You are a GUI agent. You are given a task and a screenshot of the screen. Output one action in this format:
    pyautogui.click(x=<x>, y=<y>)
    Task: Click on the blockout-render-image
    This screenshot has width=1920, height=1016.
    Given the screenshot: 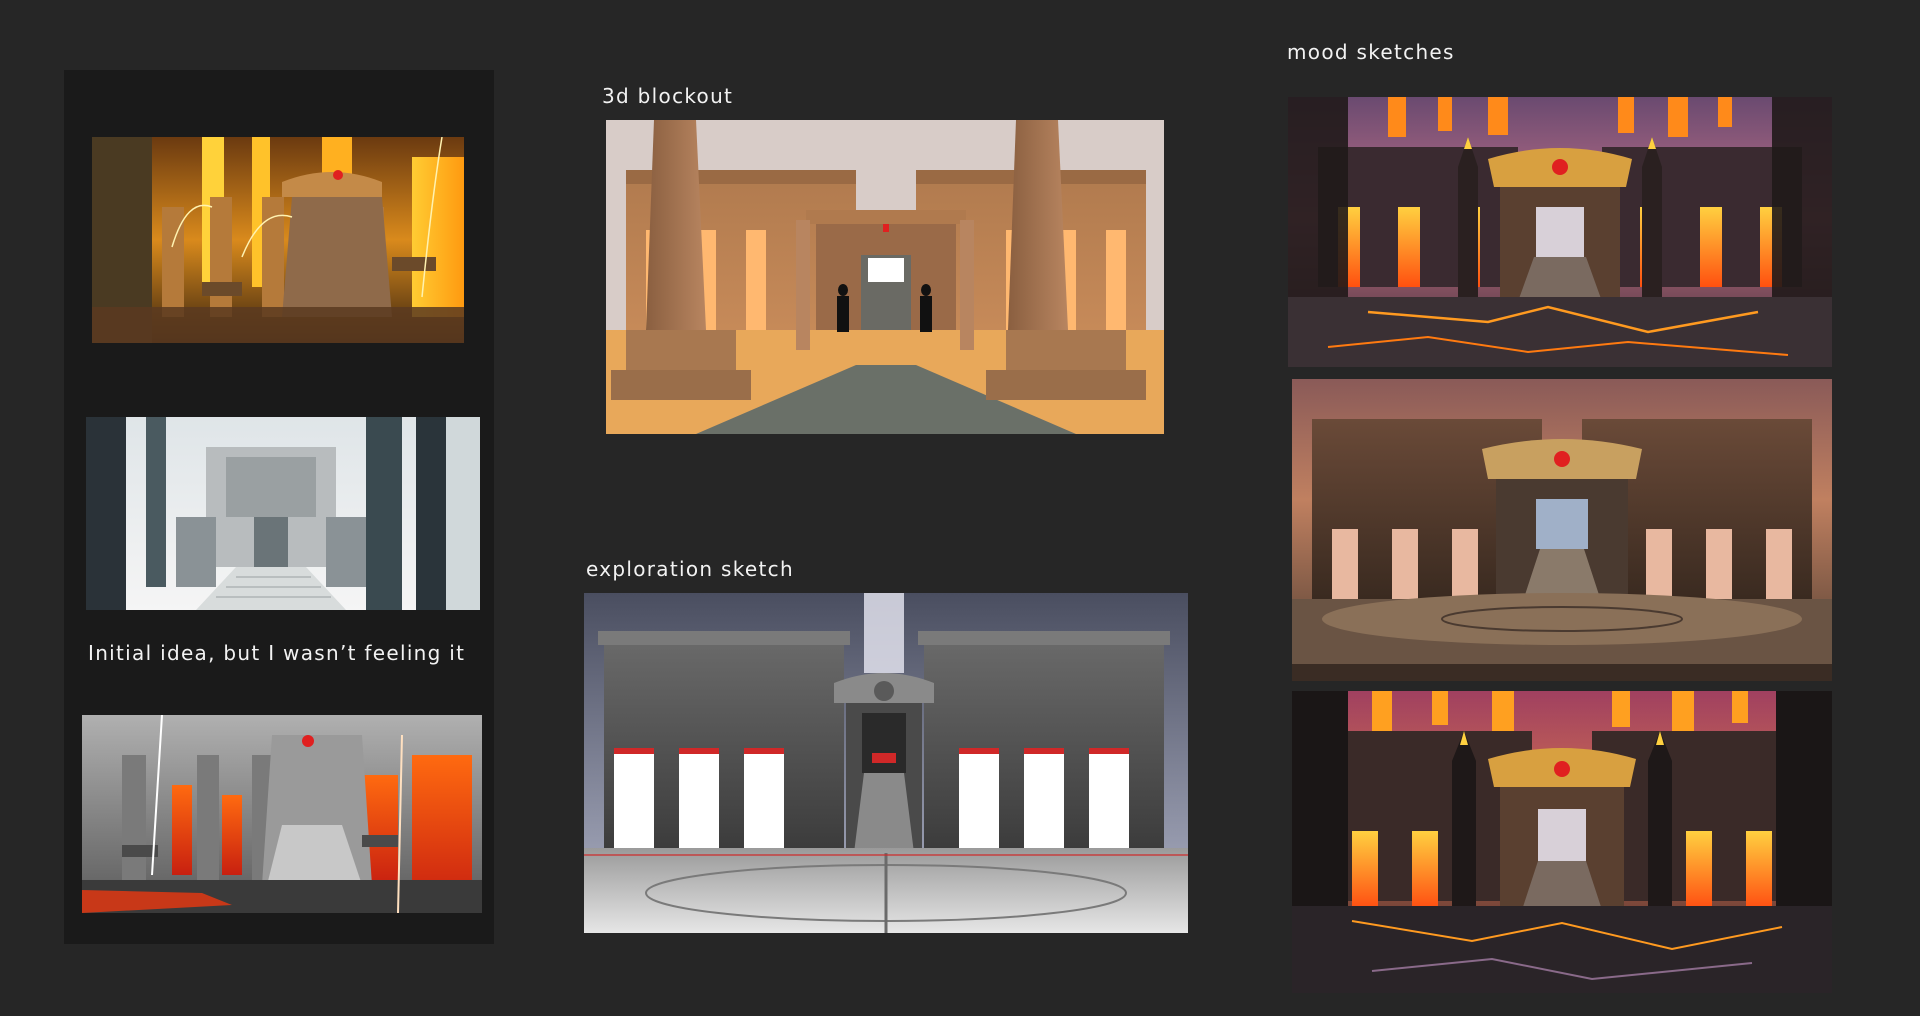 What is the action you would take?
    pyautogui.click(x=885, y=277)
    